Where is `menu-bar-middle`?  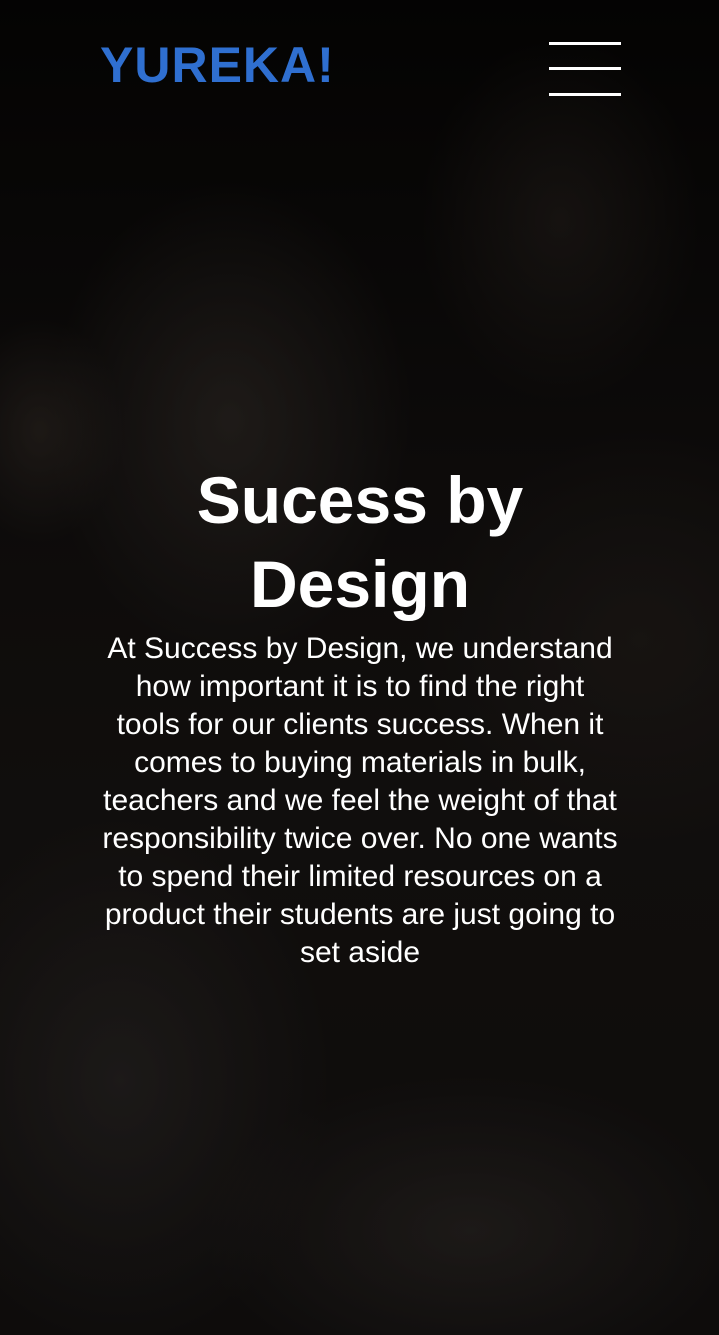 menu-bar-middle is located at coordinates (585, 68).